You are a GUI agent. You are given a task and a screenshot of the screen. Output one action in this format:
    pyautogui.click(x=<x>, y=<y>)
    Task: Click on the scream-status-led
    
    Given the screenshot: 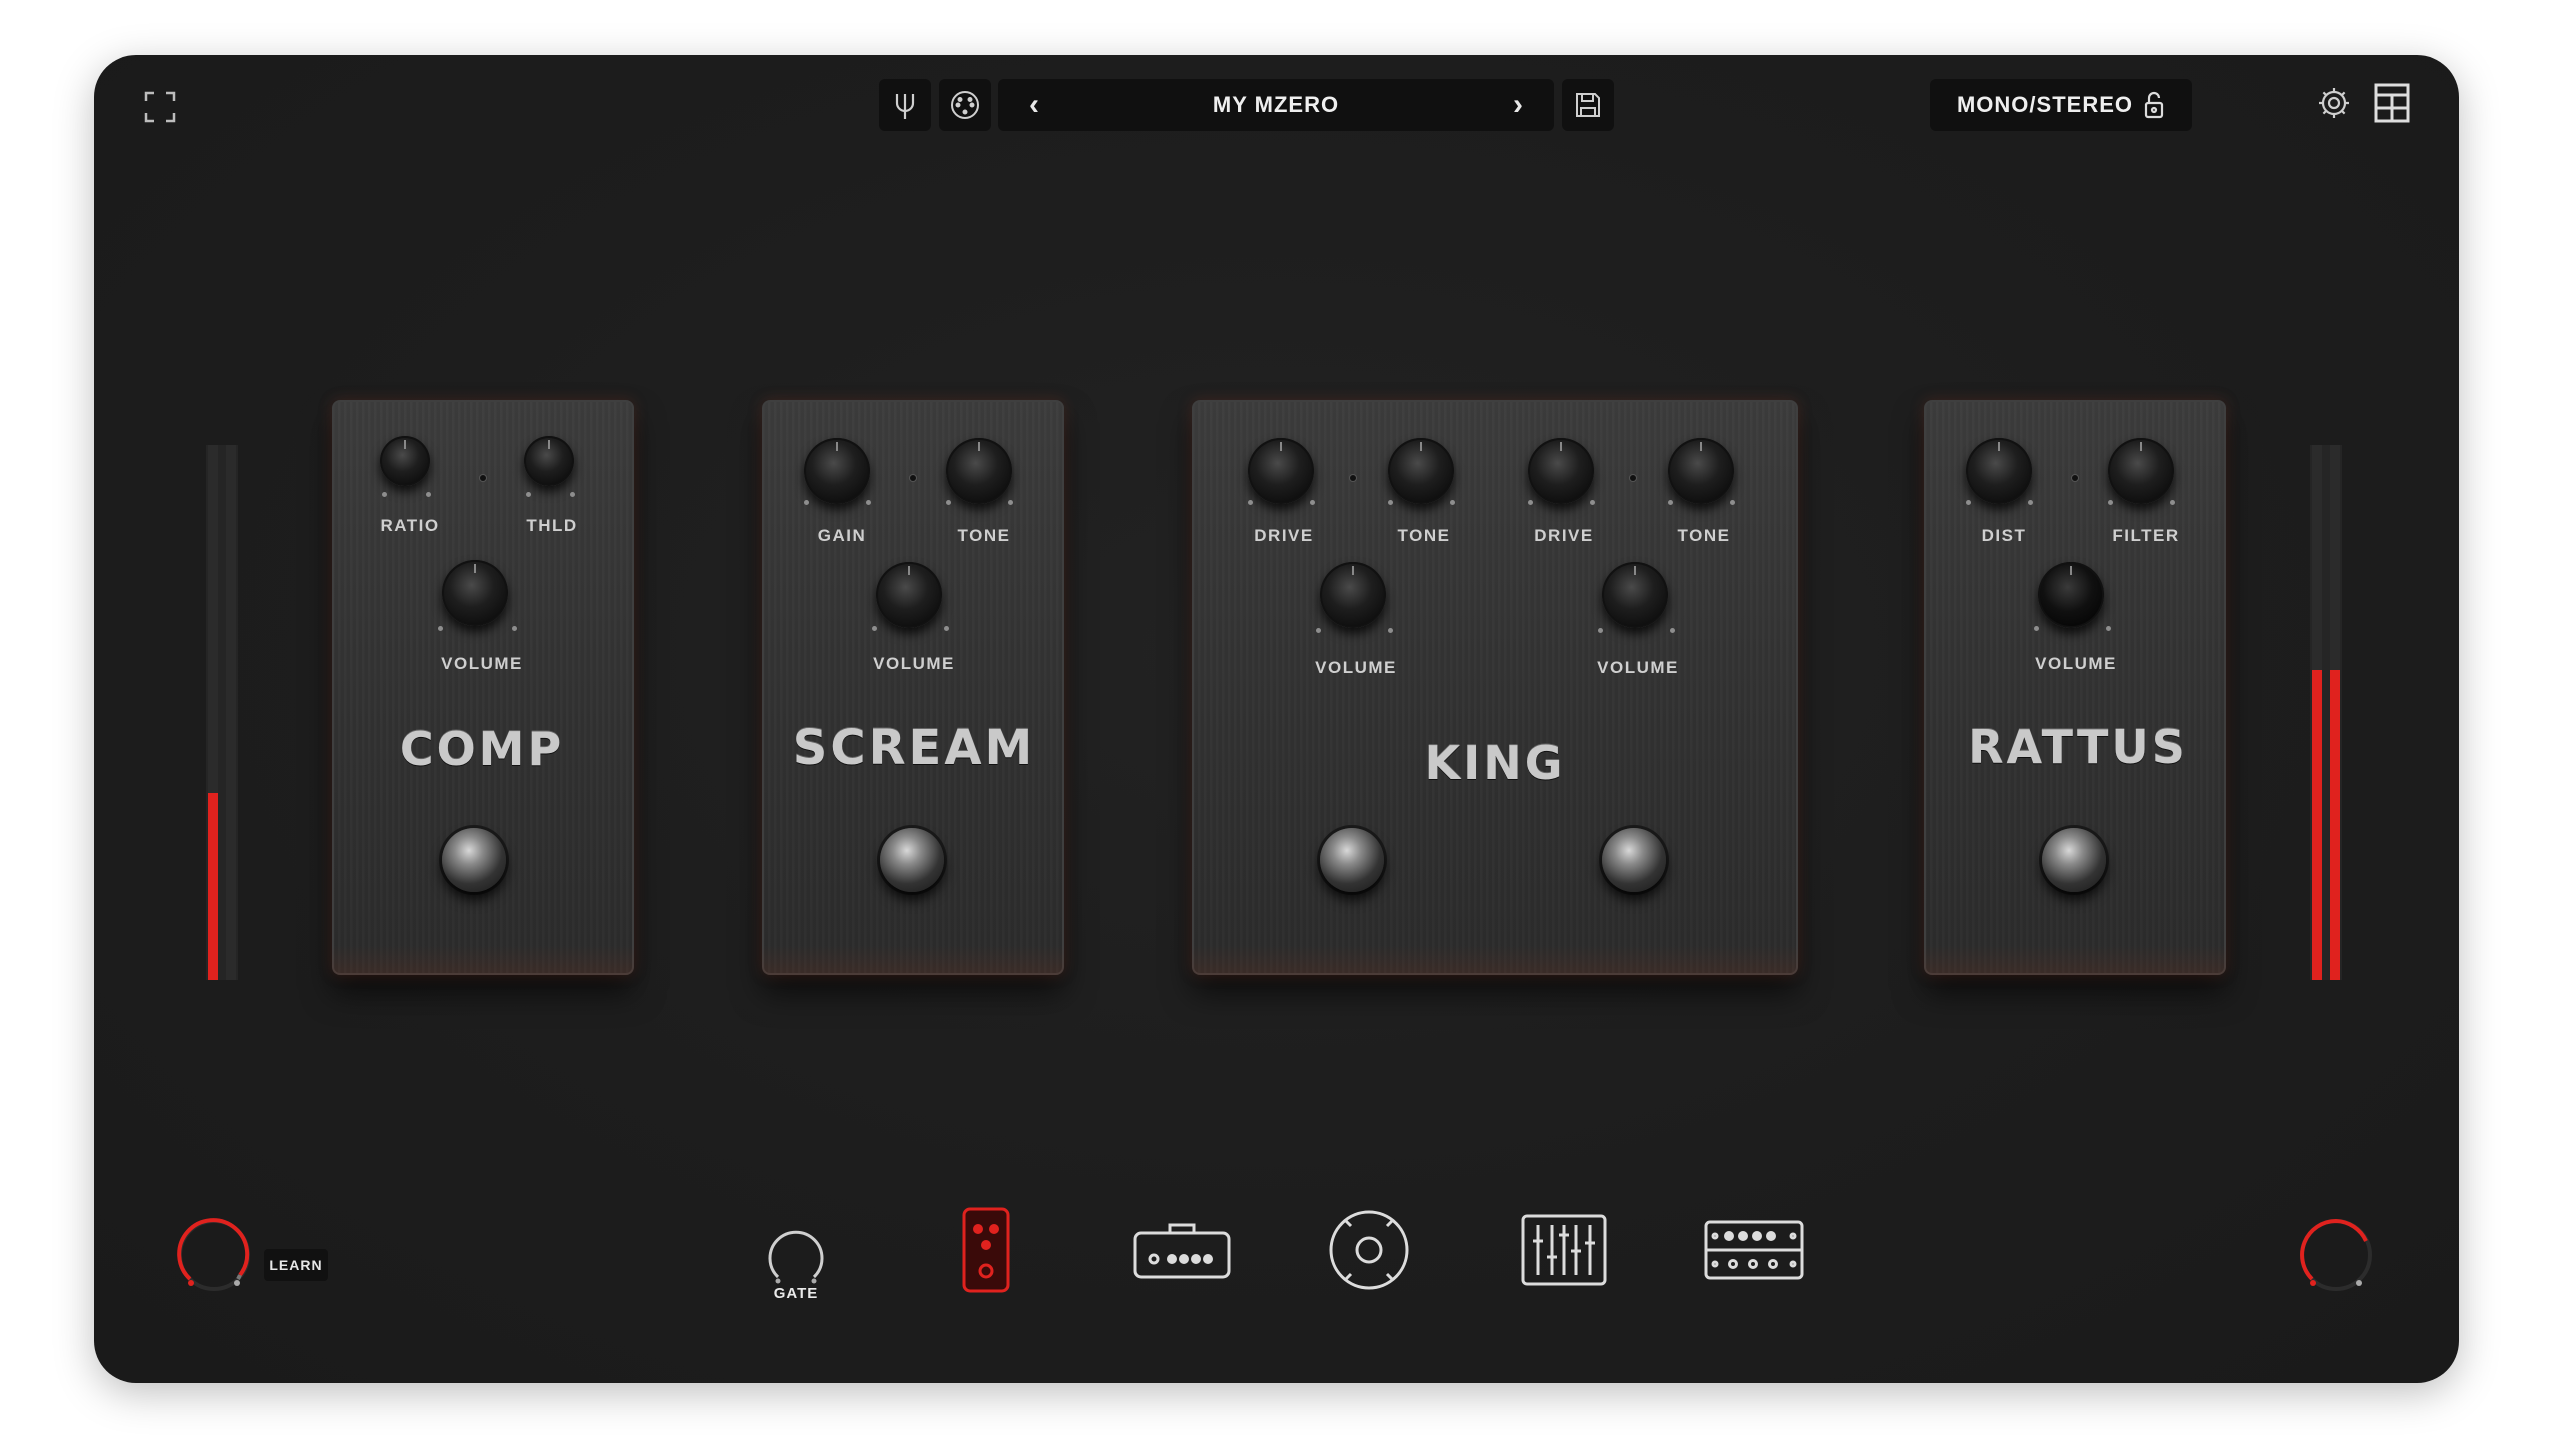 What is the action you would take?
    pyautogui.click(x=913, y=478)
    